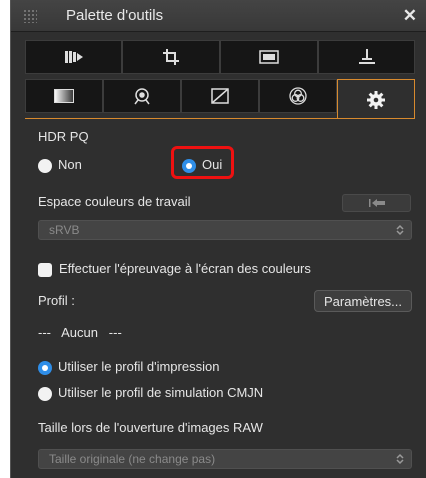 The height and width of the screenshot is (478, 426). I want to click on stamp-icon, so click(366, 56).